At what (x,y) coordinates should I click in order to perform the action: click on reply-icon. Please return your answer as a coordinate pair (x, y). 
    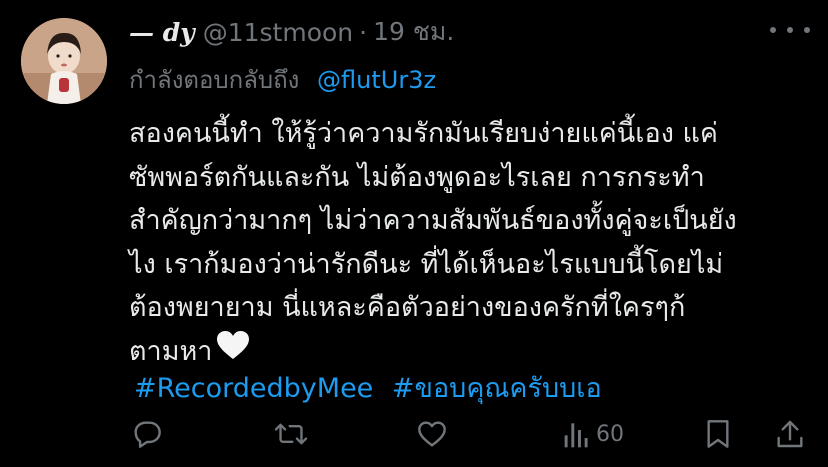
    Looking at the image, I should click on (147, 434).